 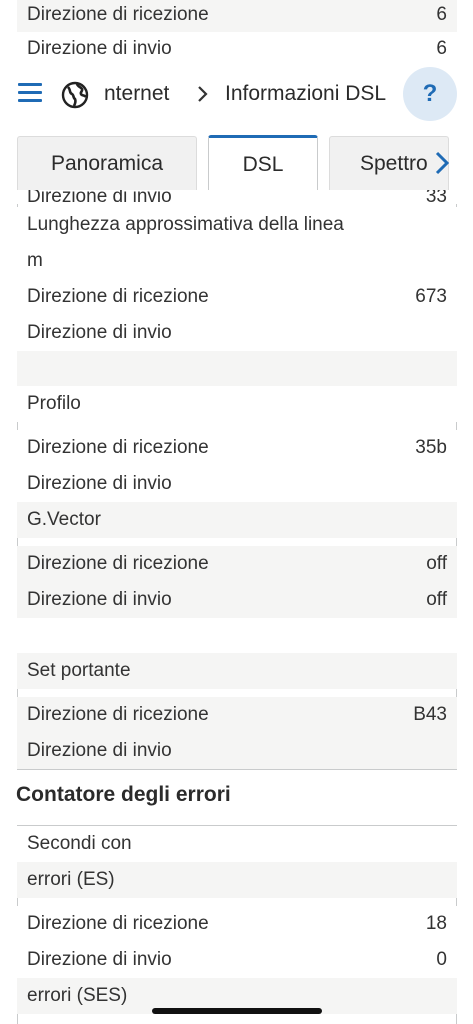 I want to click on length-rx-row: Direzione di ricezione 673, so click(x=237, y=297).